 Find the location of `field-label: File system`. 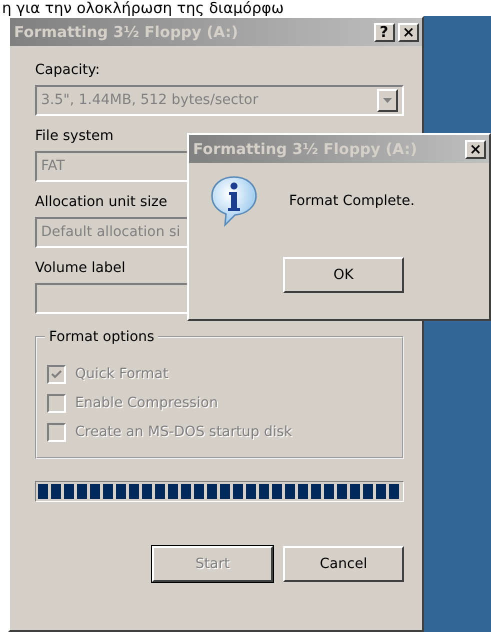

field-label: File system is located at coordinates (74, 136).